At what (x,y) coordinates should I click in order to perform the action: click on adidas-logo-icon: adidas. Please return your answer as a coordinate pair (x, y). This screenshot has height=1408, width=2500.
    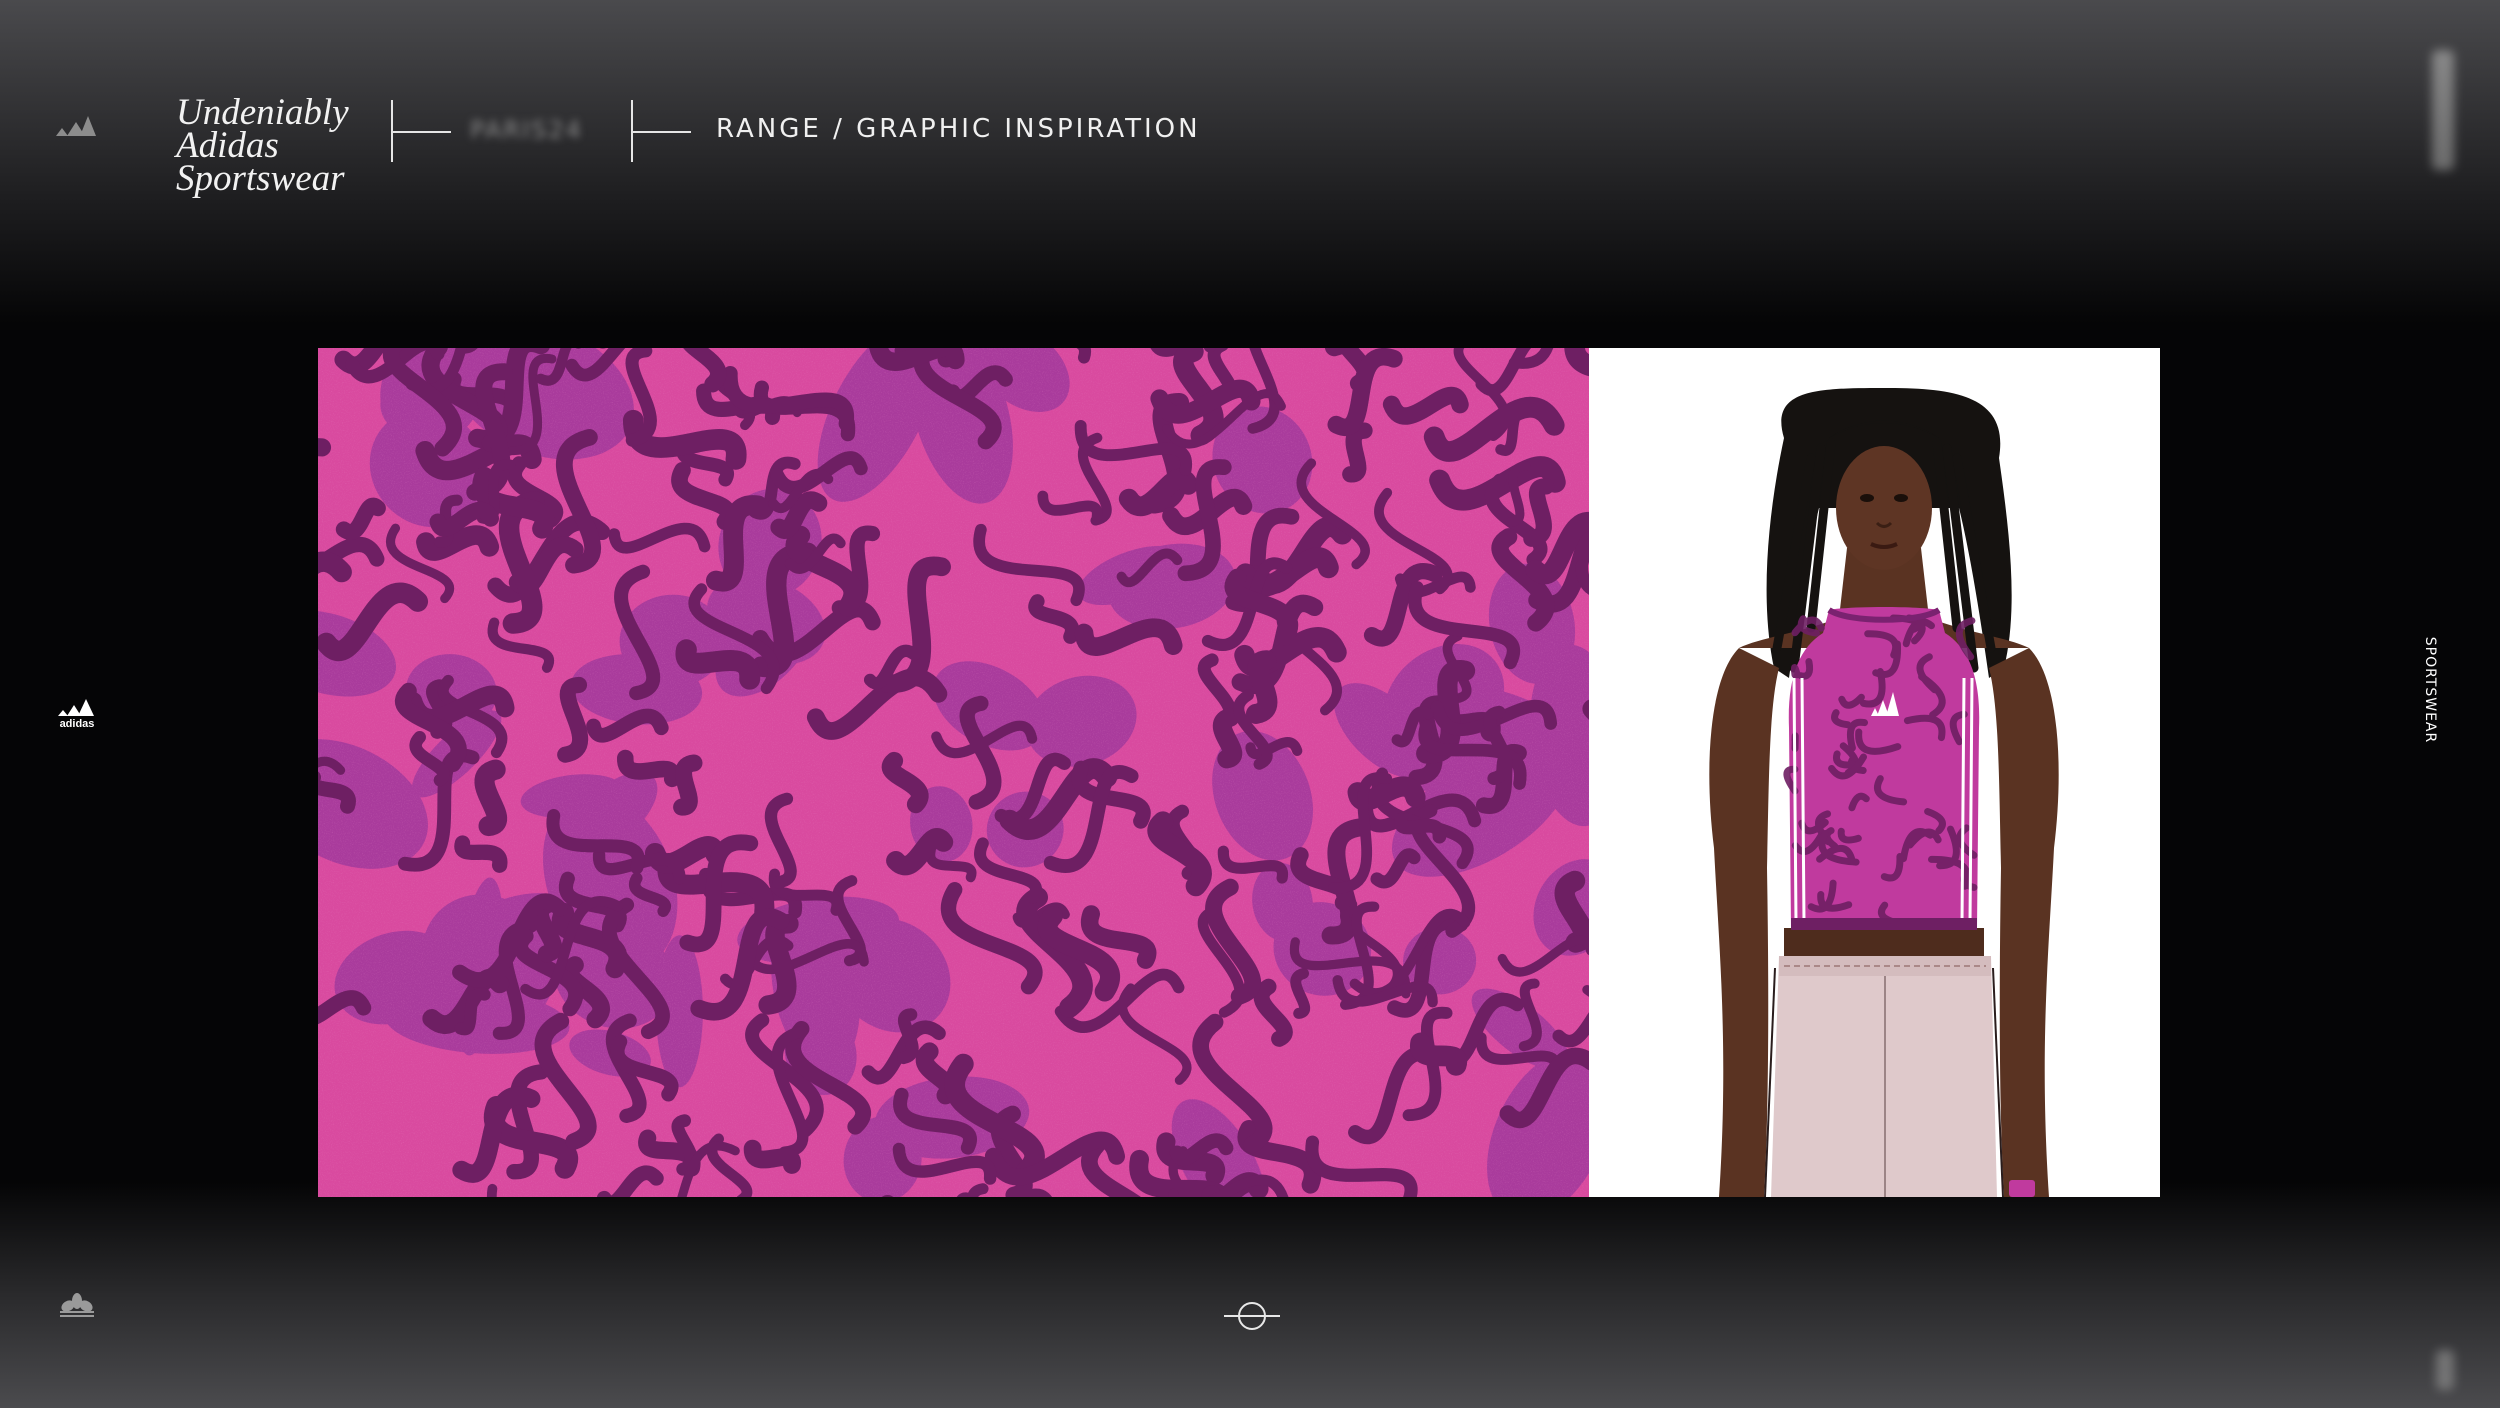
    Looking at the image, I should click on (76, 714).